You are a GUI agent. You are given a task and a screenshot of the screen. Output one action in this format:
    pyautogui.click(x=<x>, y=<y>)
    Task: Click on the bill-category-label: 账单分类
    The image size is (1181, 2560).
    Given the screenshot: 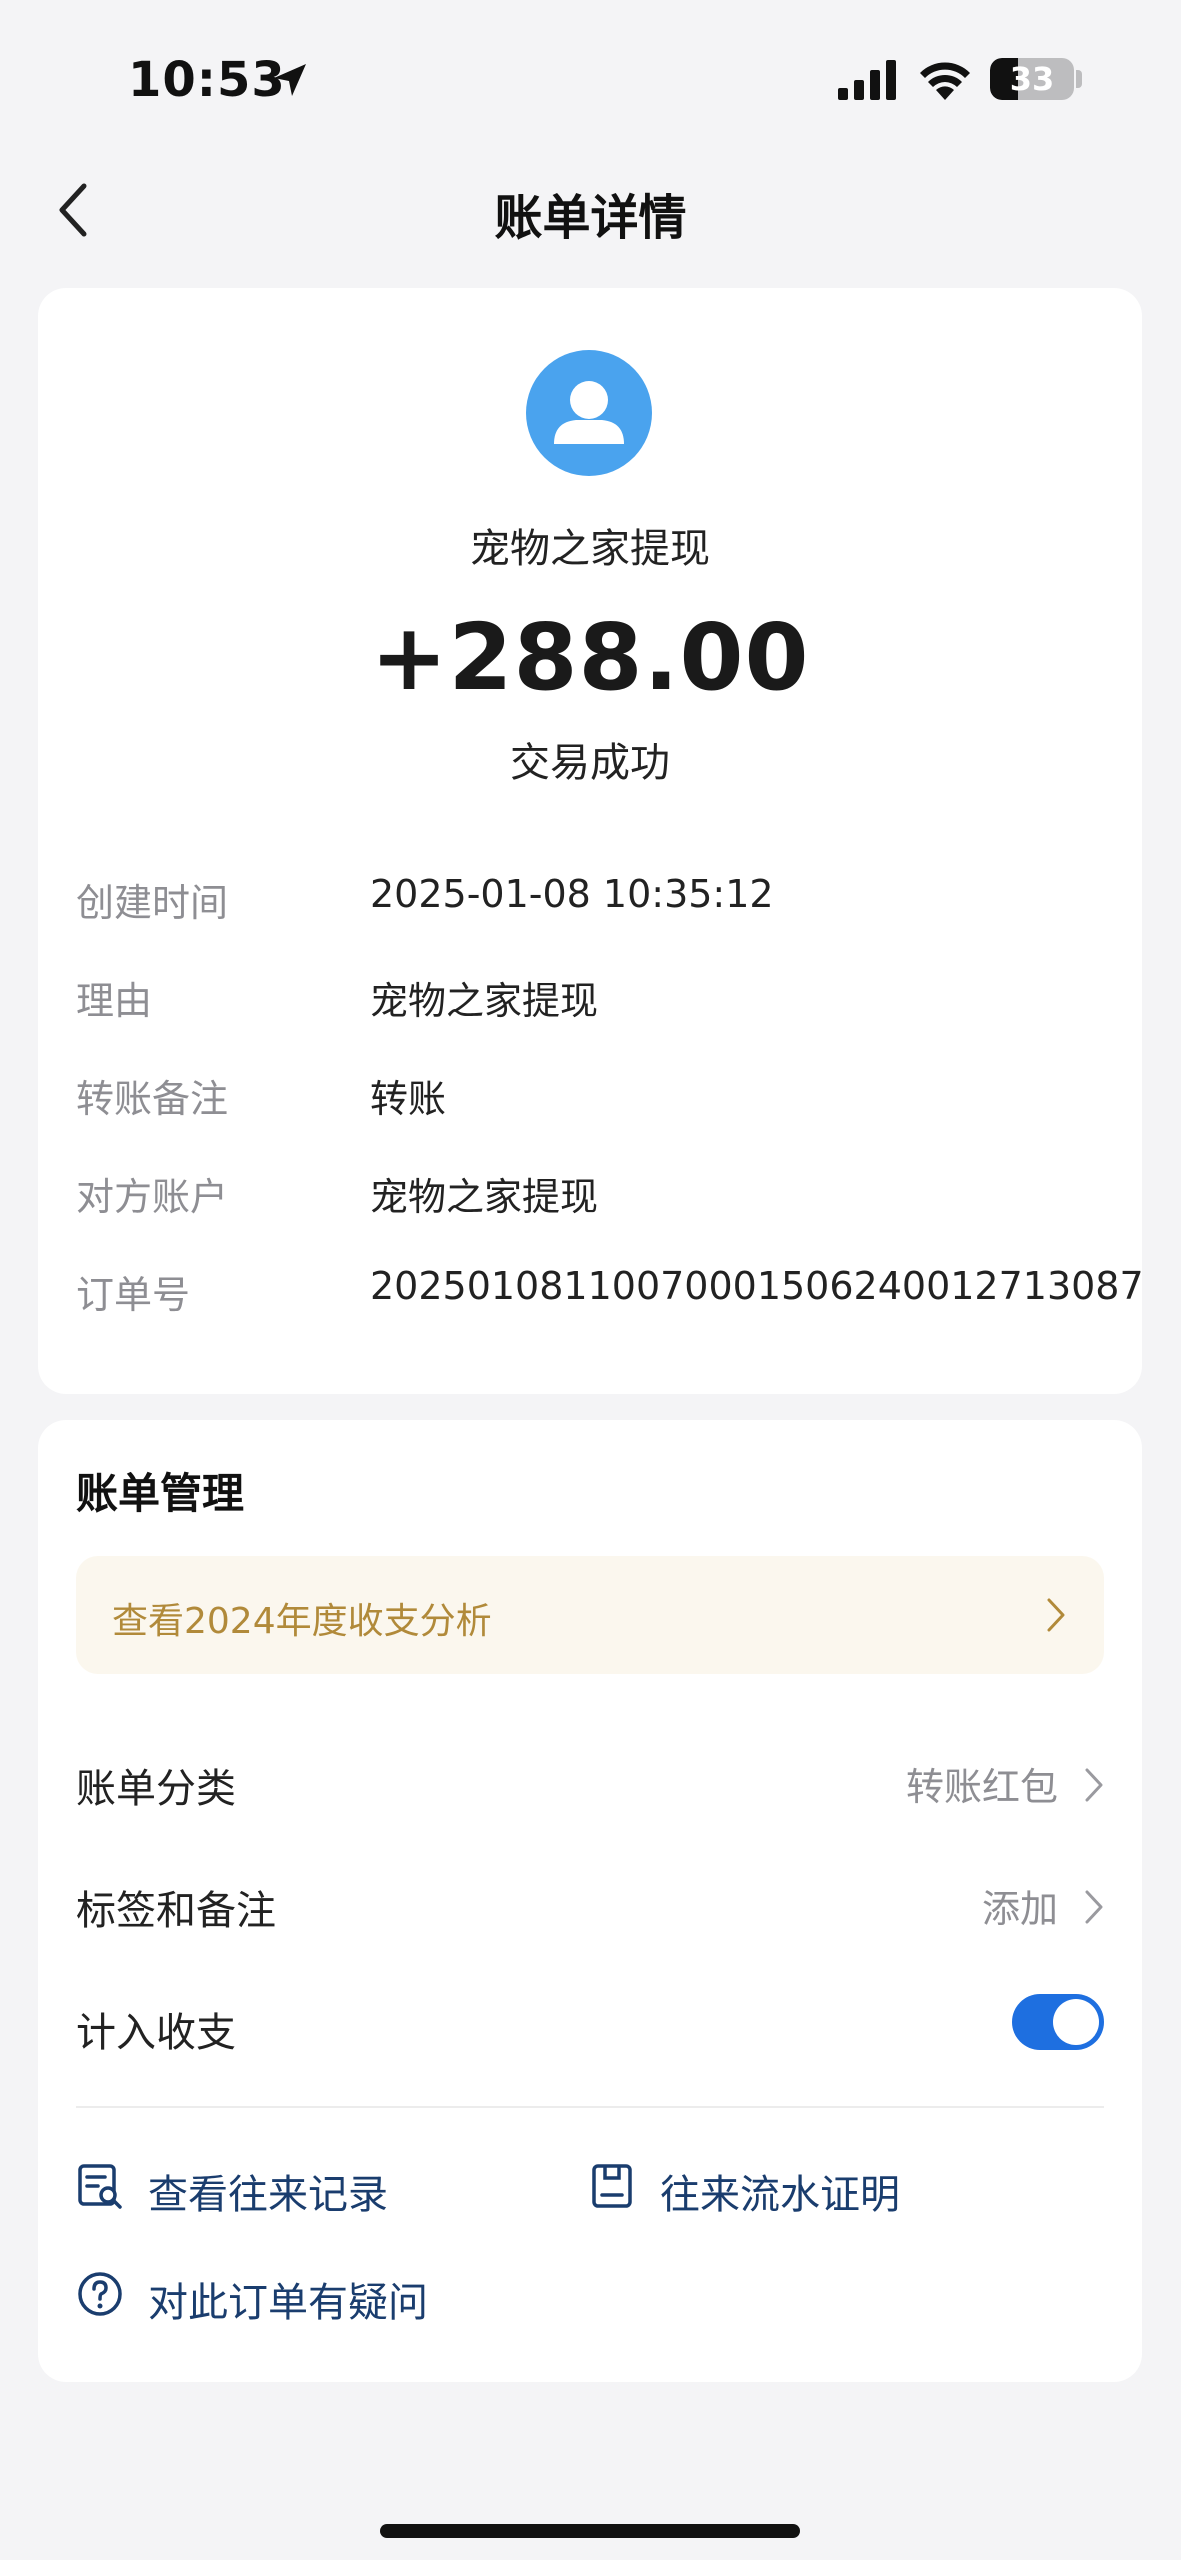 What is the action you would take?
    pyautogui.click(x=156, y=1789)
    